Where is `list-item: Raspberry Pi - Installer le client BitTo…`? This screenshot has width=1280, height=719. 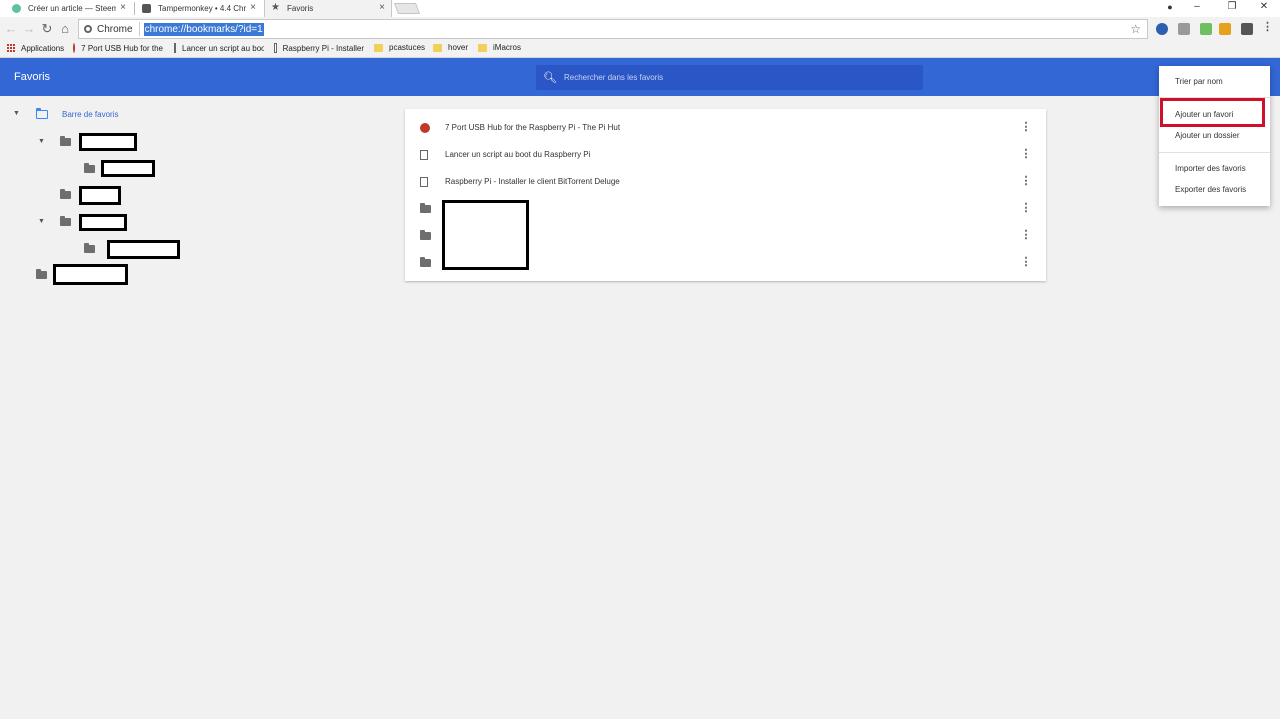
list-item: Raspberry Pi - Installer le client BitTo… is located at coordinates (725, 181).